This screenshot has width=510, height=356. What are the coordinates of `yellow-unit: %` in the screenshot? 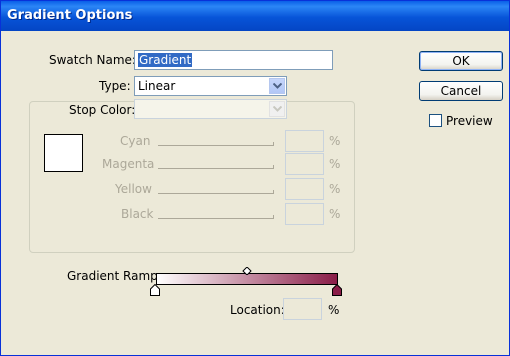 It's located at (335, 189).